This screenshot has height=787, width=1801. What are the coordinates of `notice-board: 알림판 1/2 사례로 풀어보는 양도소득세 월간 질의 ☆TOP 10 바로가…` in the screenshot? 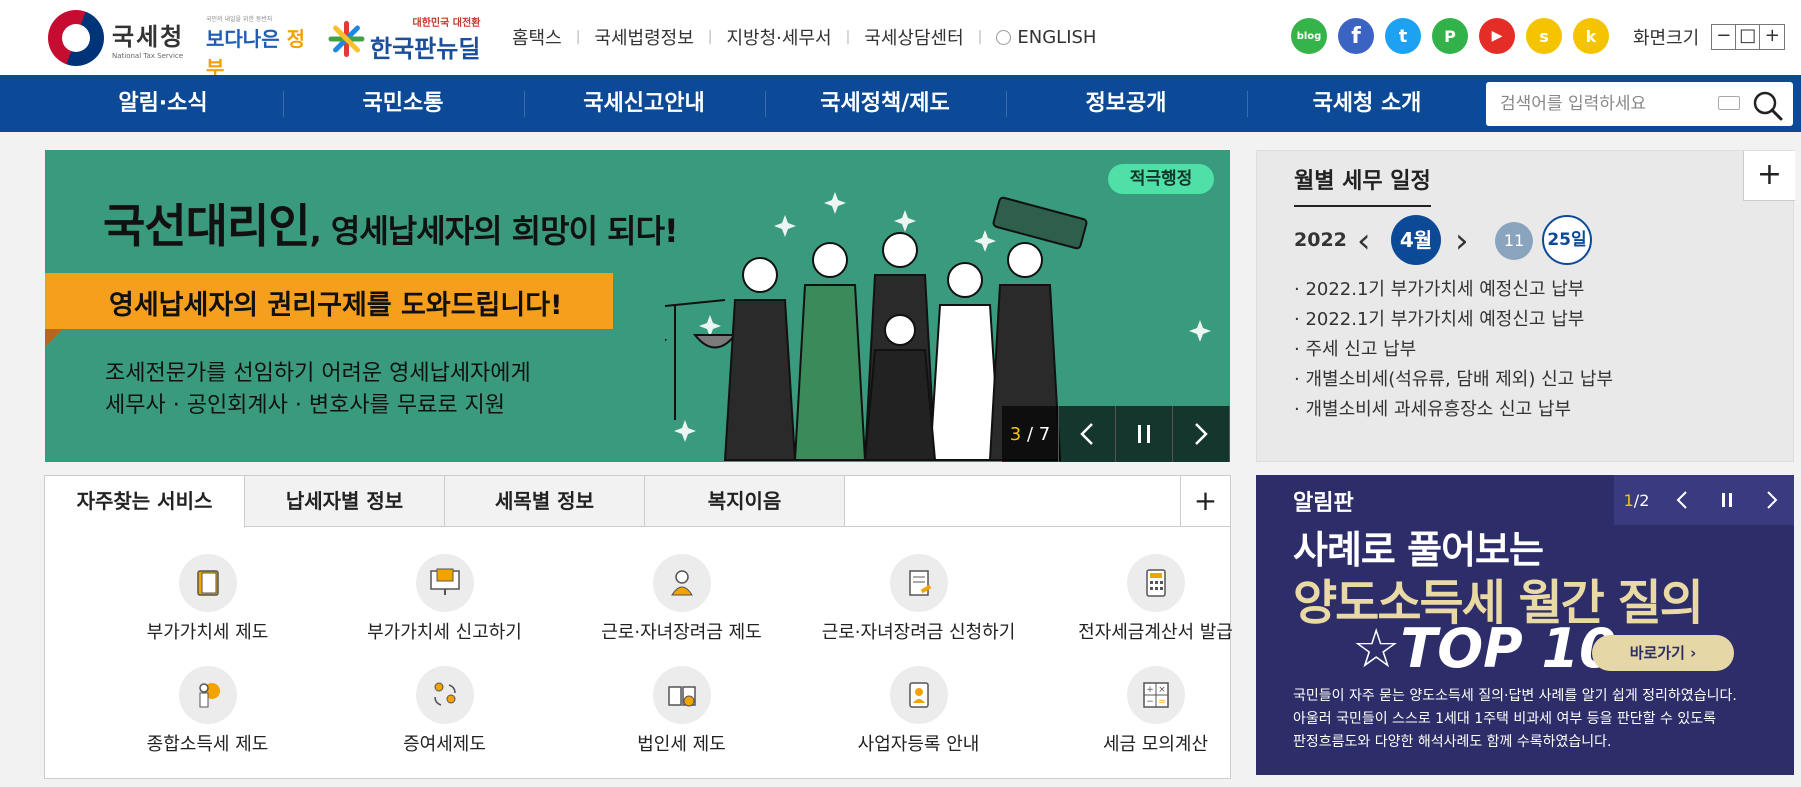 It's located at (1525, 625).